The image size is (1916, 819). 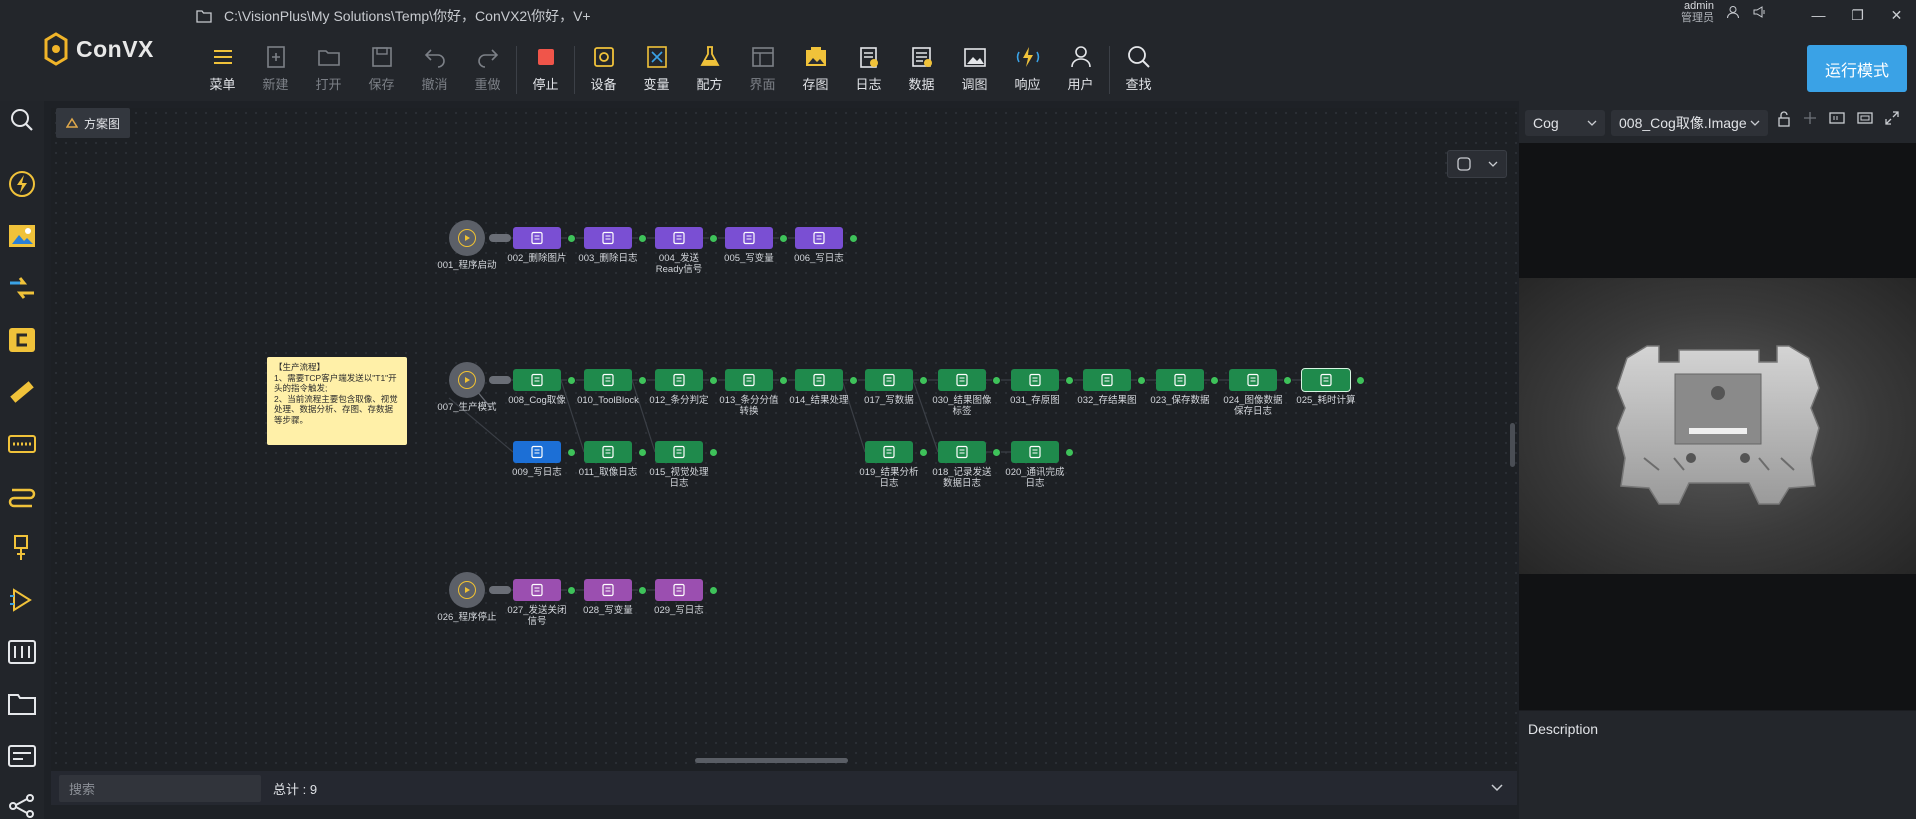 What do you see at coordinates (1818, 15) in the screenshot?
I see `minimize-icon: —` at bounding box center [1818, 15].